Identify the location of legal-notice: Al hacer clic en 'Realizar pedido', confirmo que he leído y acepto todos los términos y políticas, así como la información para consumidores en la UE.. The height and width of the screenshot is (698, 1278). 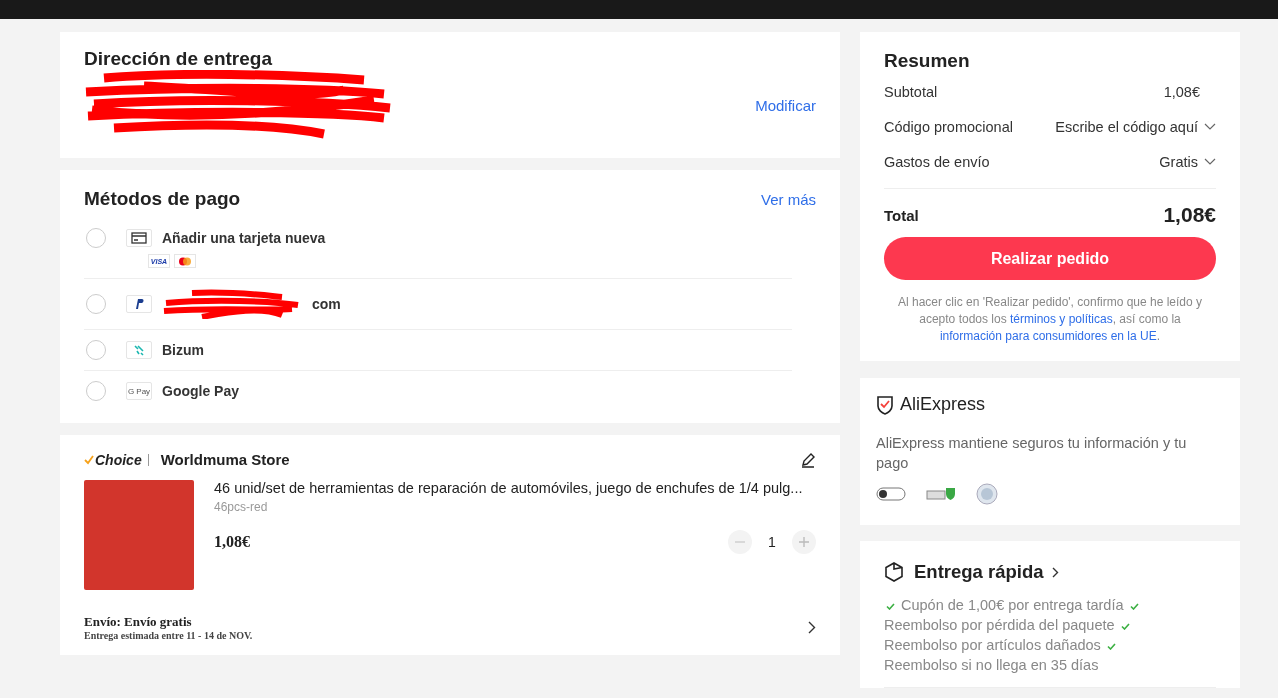
(1050, 319).